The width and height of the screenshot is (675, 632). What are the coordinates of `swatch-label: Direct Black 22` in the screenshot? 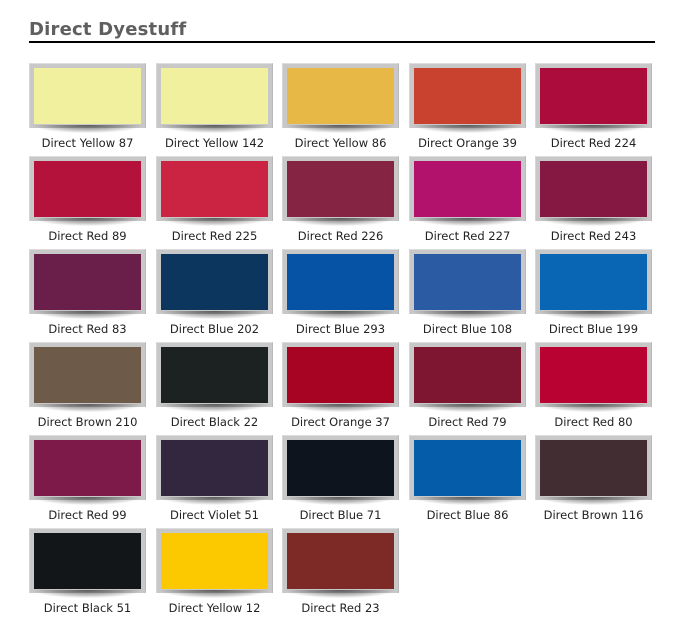 It's located at (214, 422).